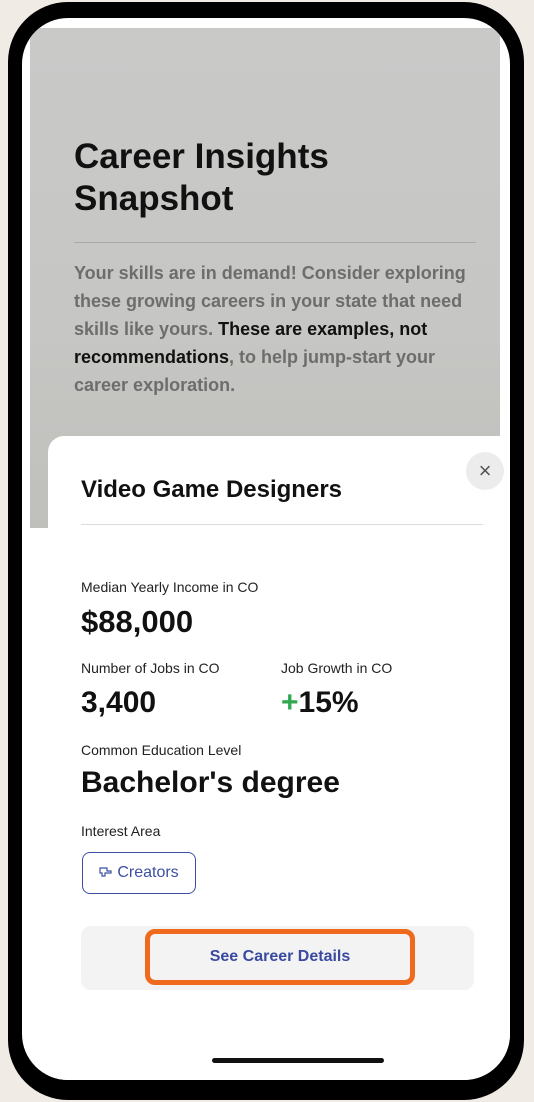  What do you see at coordinates (290, 702) in the screenshot?
I see `growth-sign: +` at bounding box center [290, 702].